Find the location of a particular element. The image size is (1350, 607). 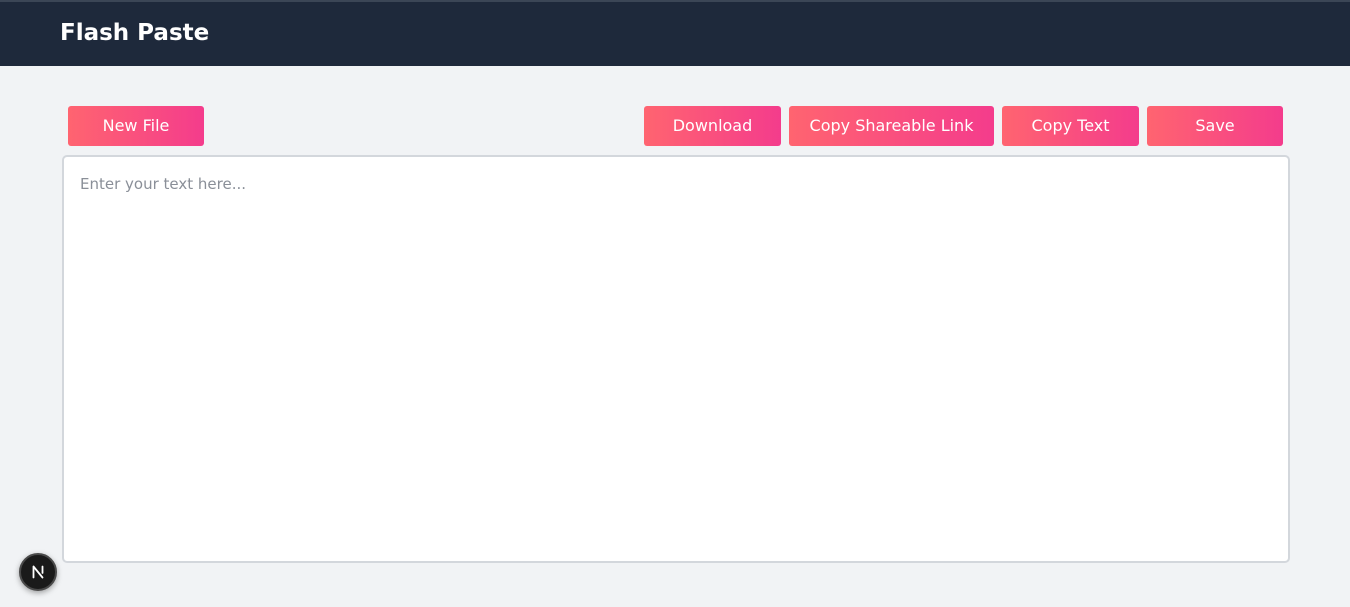

next-dev-badge is located at coordinates (38, 572).